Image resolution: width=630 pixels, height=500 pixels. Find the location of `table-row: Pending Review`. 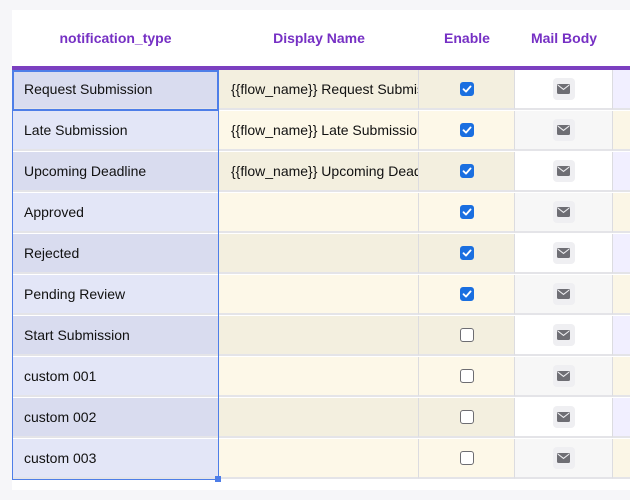

table-row: Pending Review is located at coordinates (321, 295).